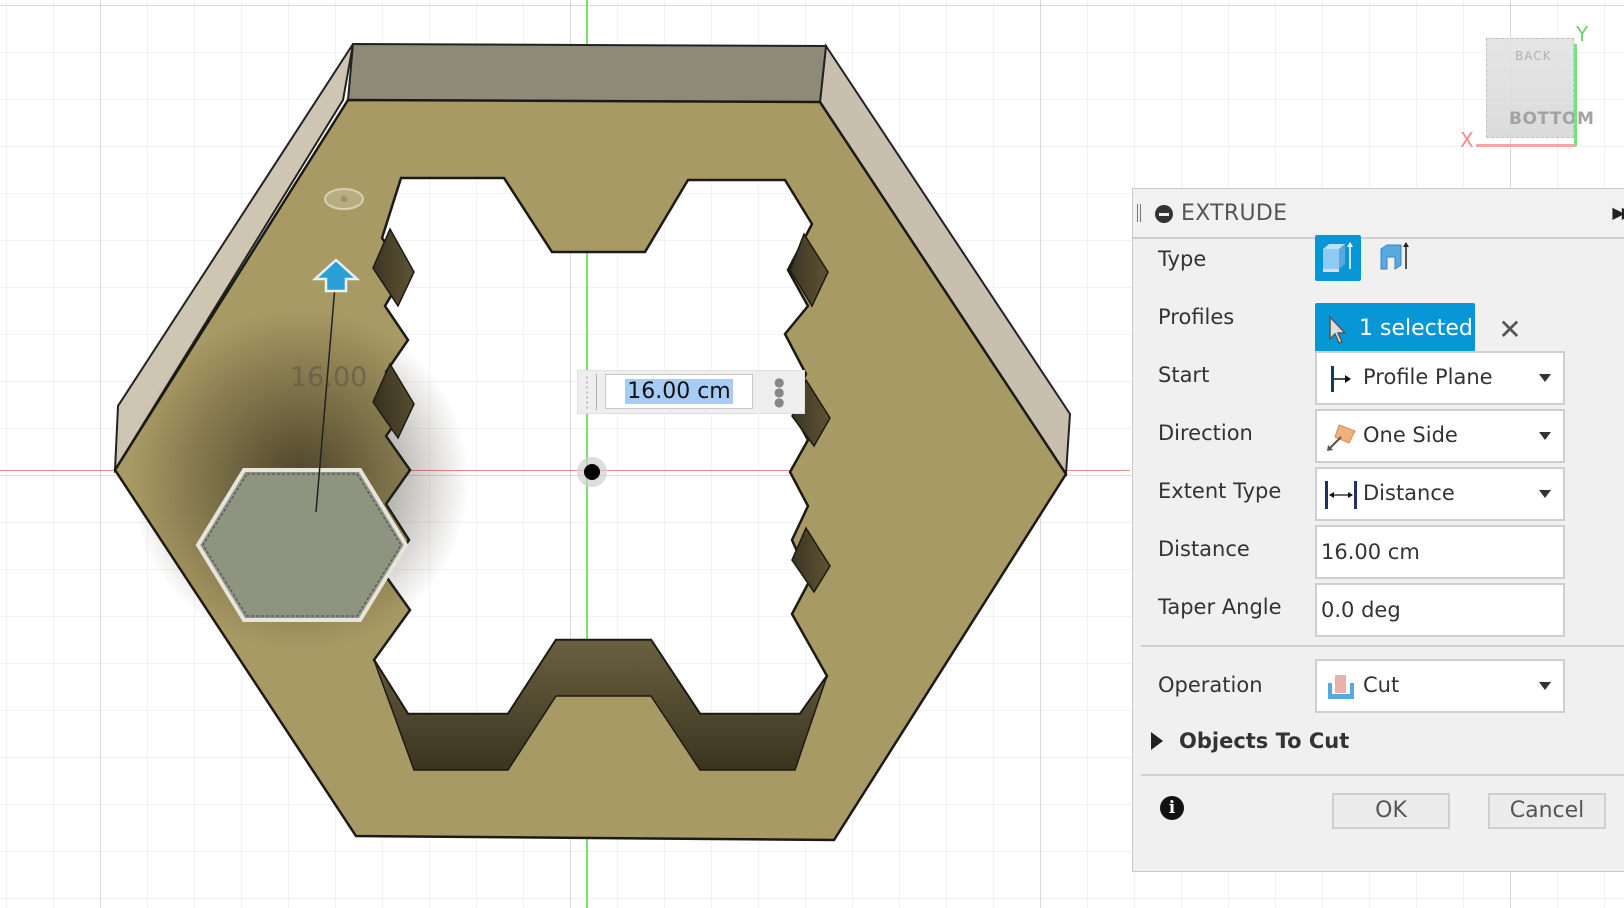 The height and width of the screenshot is (908, 1624). I want to click on inline-distance-value: 16.00 cm, so click(679, 391).